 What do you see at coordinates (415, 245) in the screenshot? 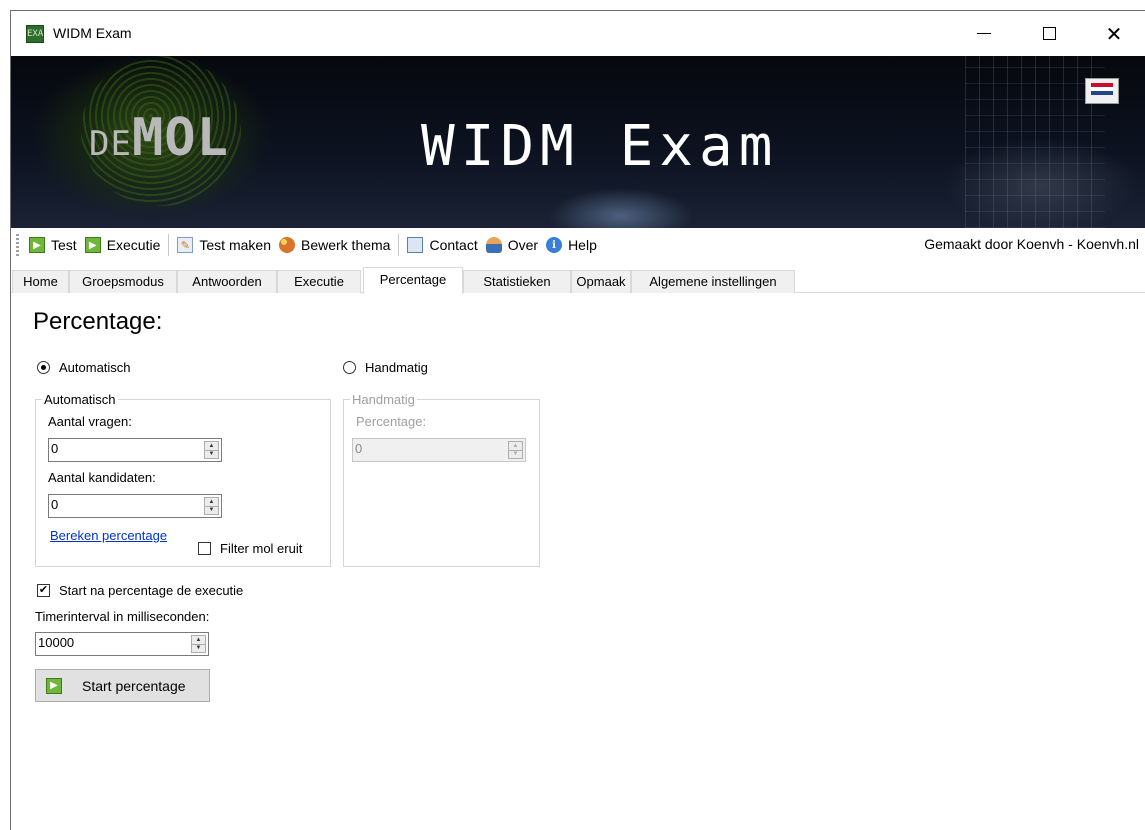
I see `mail-icon` at bounding box center [415, 245].